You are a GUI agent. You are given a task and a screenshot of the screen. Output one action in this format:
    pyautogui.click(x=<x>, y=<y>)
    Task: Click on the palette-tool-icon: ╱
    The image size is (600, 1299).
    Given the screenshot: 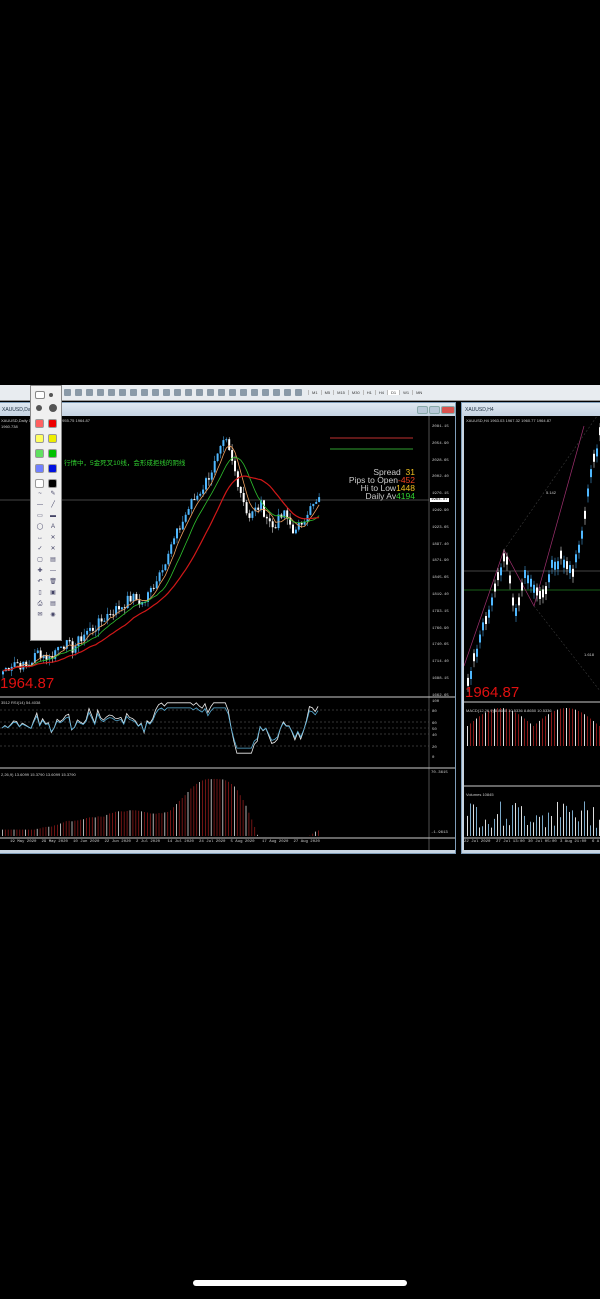 What is the action you would take?
    pyautogui.click(x=53, y=505)
    